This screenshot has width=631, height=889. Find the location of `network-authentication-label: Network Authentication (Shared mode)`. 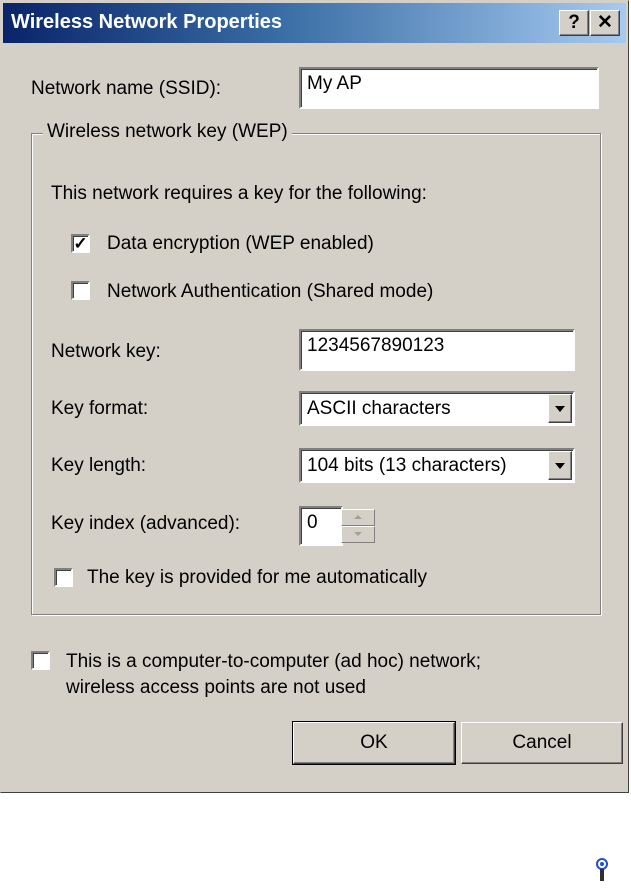

network-authentication-label: Network Authentication (Shared mode) is located at coordinates (270, 292).